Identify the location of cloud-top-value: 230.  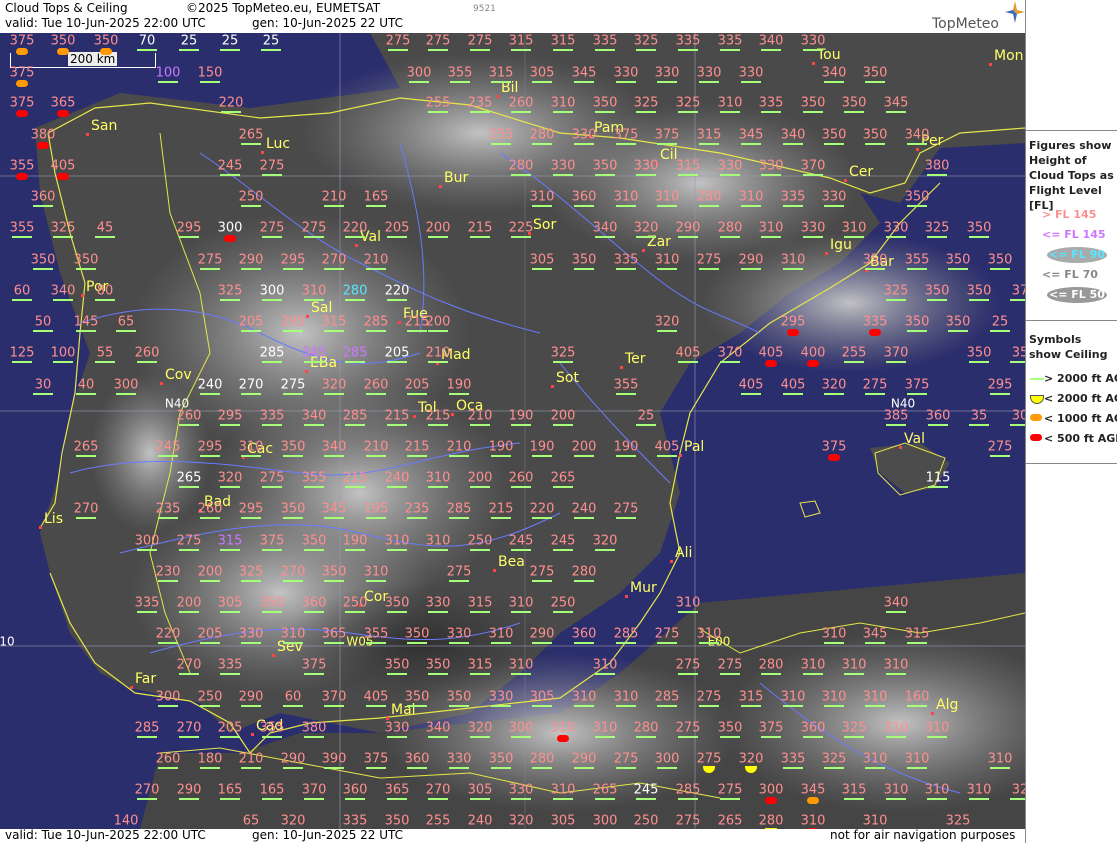
(168, 572).